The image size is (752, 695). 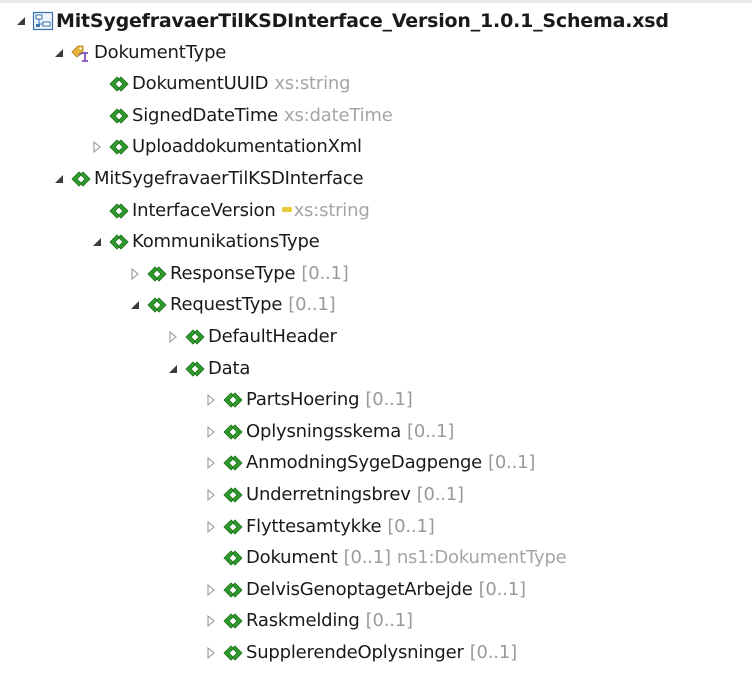 What do you see at coordinates (204, 210) in the screenshot?
I see `node-name: InterfaceVersion` at bounding box center [204, 210].